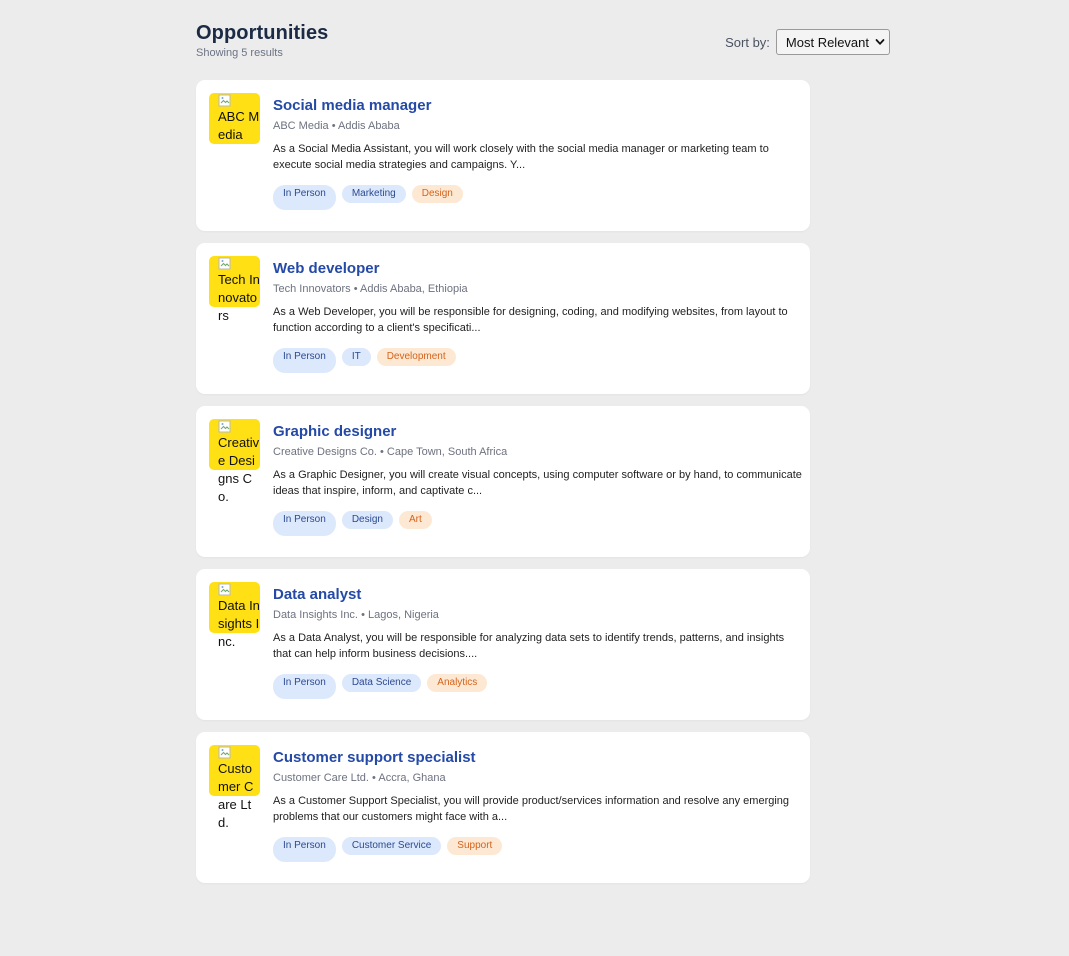 The image size is (1069, 956). I want to click on job-location: Accra, Ghana, so click(412, 778).